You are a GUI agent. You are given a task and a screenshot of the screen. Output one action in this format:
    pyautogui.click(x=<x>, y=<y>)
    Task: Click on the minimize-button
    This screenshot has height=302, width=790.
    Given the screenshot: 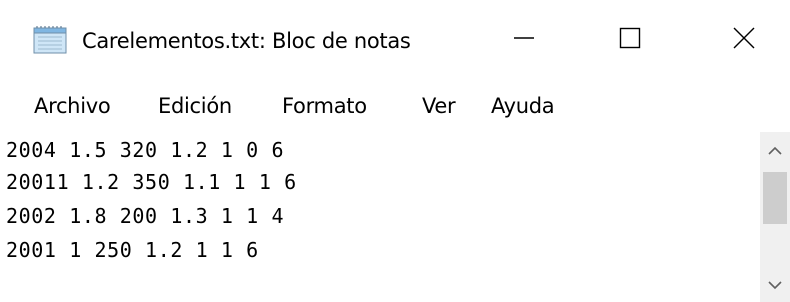 What is the action you would take?
    pyautogui.click(x=524, y=40)
    